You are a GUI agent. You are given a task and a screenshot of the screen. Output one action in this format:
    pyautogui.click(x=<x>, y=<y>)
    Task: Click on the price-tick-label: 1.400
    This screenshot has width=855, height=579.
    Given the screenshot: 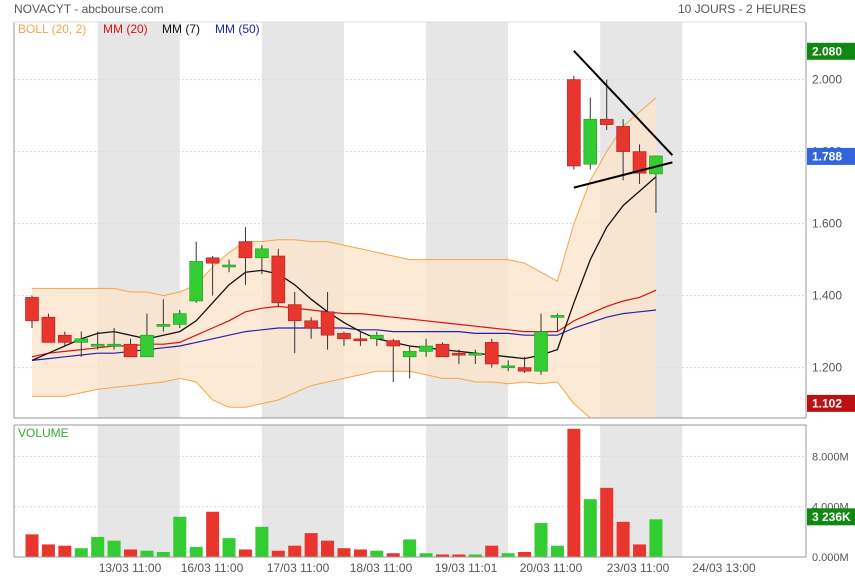 What is the action you would take?
    pyautogui.click(x=827, y=296)
    